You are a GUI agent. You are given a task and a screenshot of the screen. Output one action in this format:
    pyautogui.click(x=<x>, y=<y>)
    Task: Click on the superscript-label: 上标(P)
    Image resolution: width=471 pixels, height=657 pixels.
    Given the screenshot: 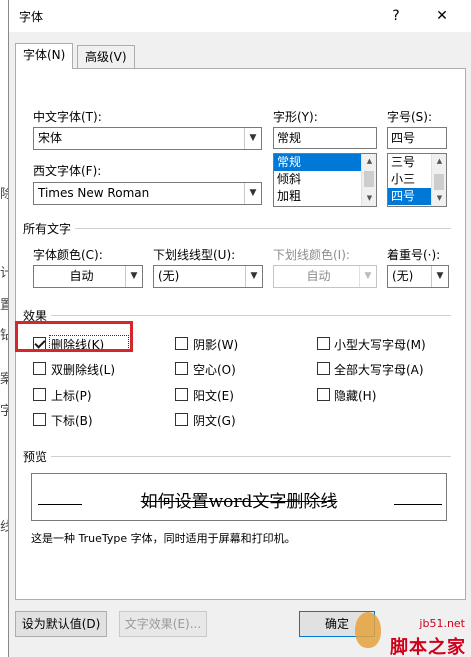 What is the action you would take?
    pyautogui.click(x=71, y=395)
    